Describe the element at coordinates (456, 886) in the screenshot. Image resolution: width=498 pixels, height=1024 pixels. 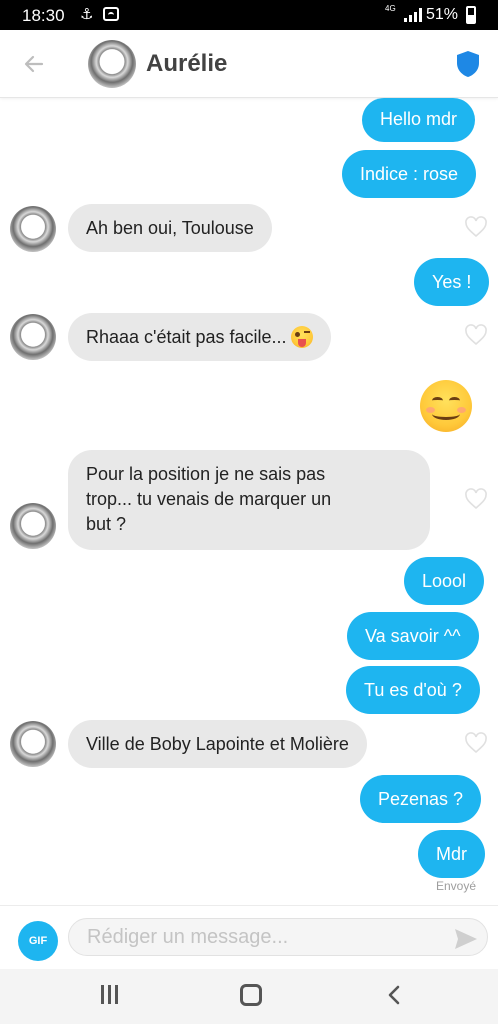
I see `sent-status: Envoyé` at that location.